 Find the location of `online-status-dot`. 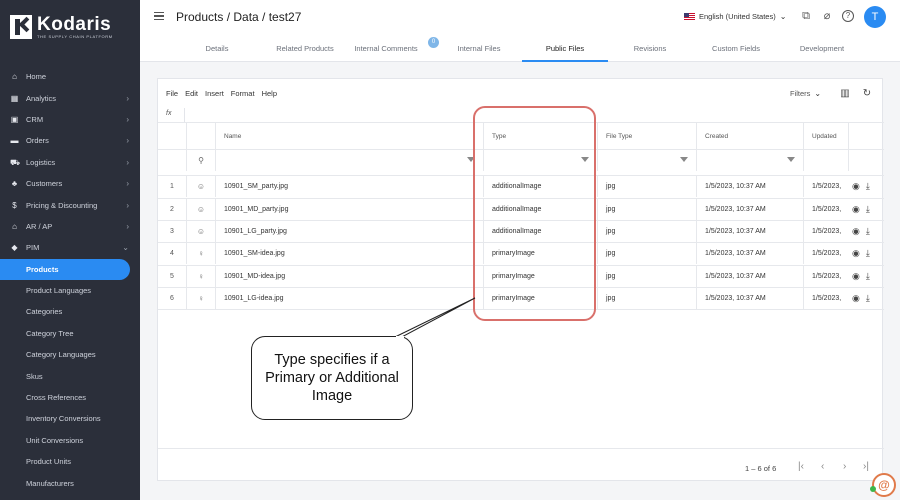

online-status-dot is located at coordinates (873, 489).